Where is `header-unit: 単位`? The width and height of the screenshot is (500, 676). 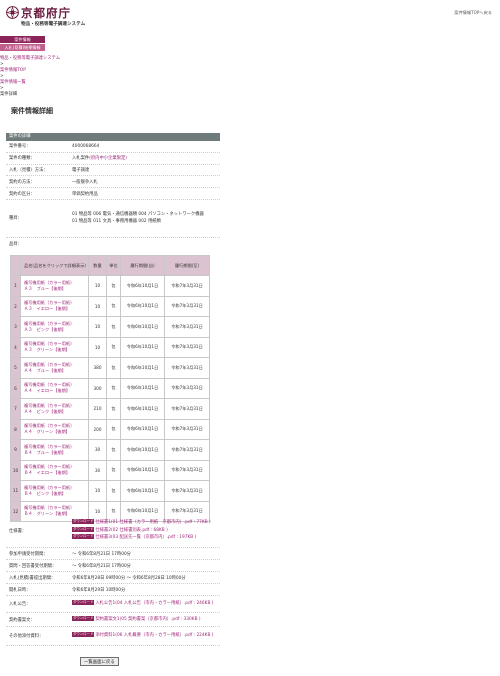
header-unit: 単位 is located at coordinates (113, 265).